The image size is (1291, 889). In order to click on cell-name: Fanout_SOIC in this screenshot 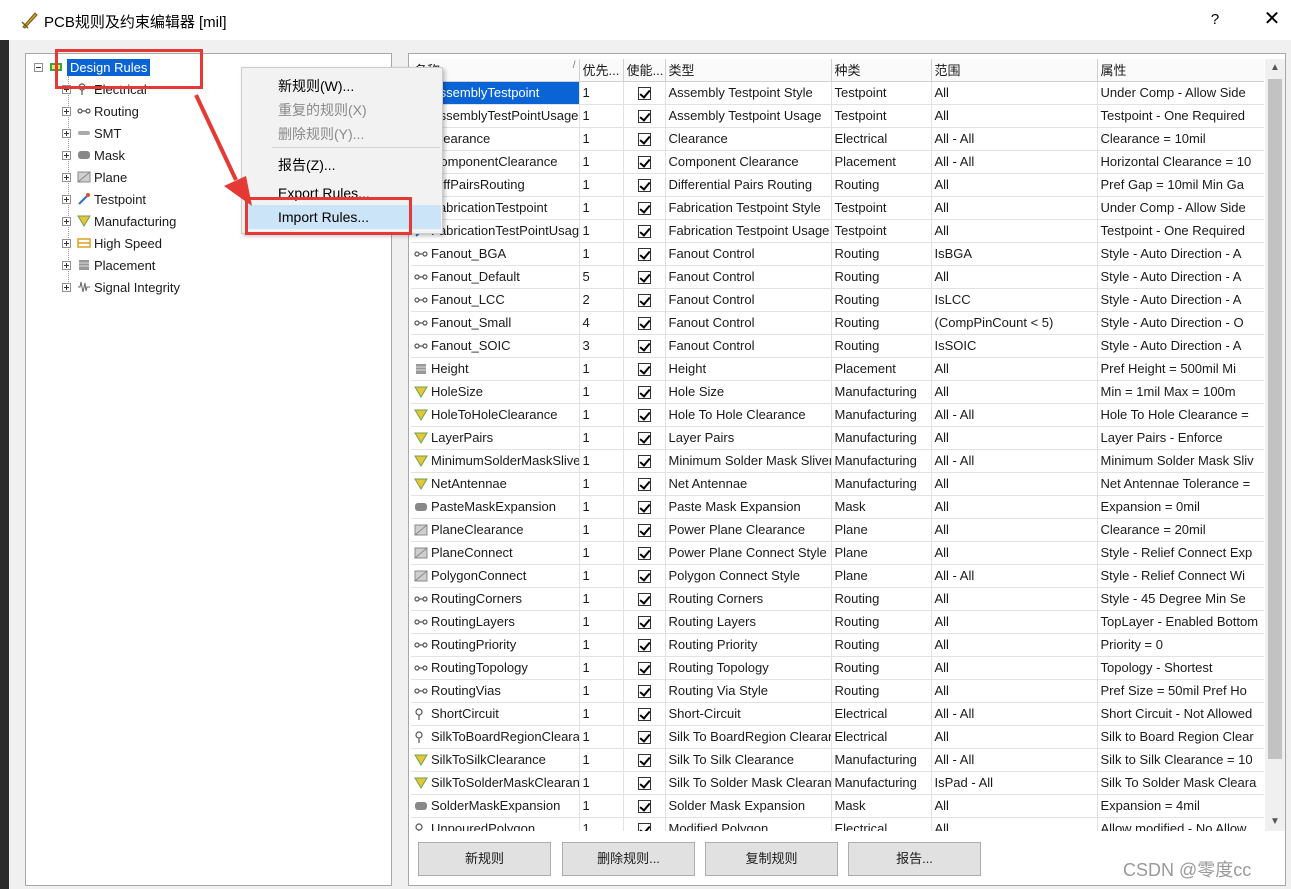, I will do `click(495, 346)`.